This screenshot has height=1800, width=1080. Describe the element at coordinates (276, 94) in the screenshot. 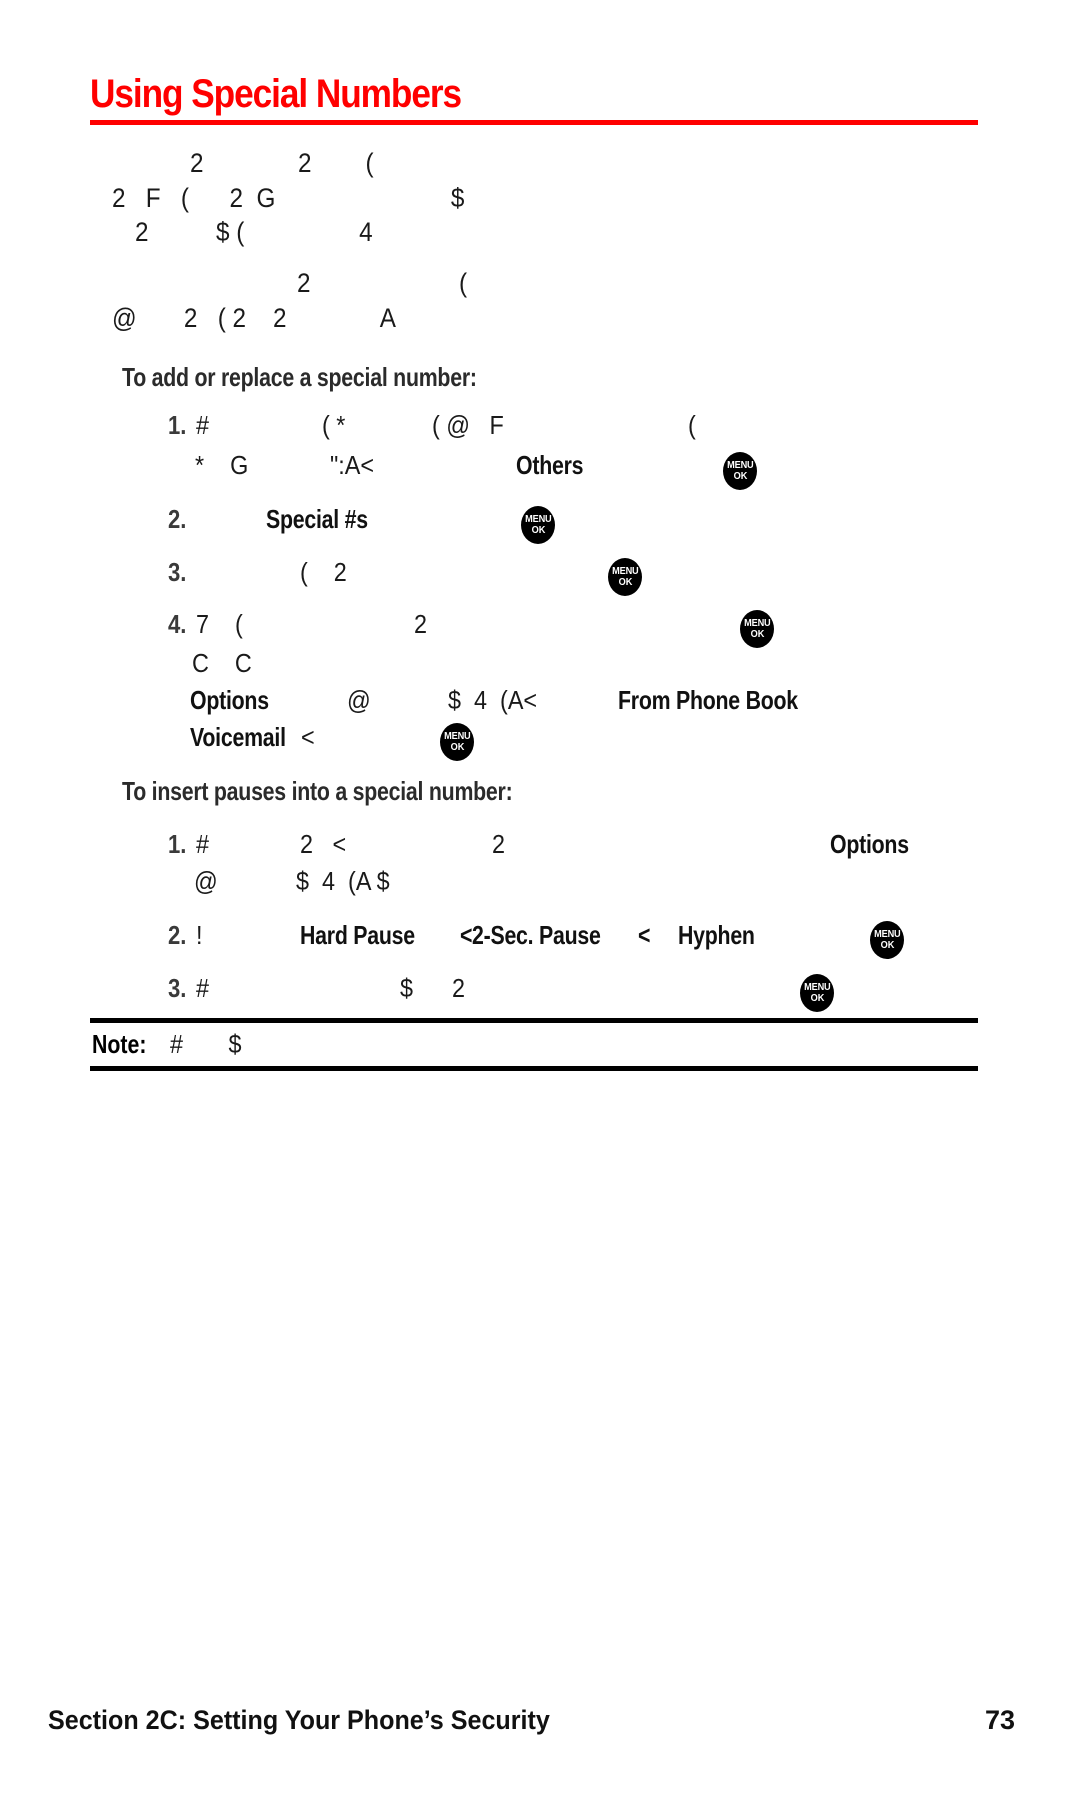

I see `page-title: Using Special Numbers` at that location.